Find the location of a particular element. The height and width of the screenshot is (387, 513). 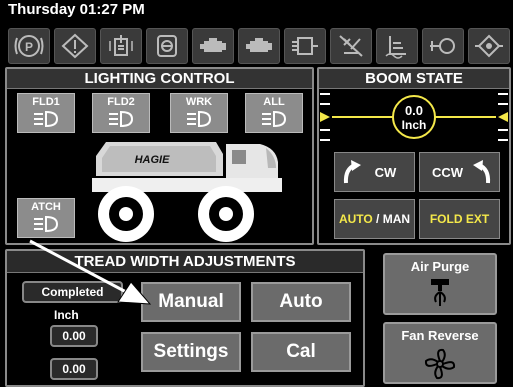

fan-reverse-button: Fan Reverse is located at coordinates (440, 353).